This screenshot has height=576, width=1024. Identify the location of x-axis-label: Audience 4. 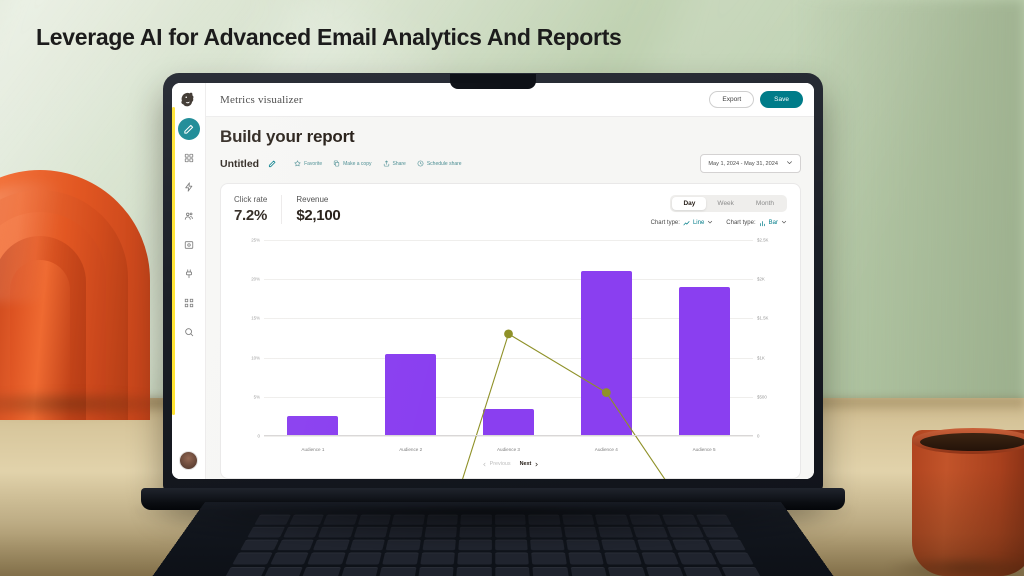
(606, 449).